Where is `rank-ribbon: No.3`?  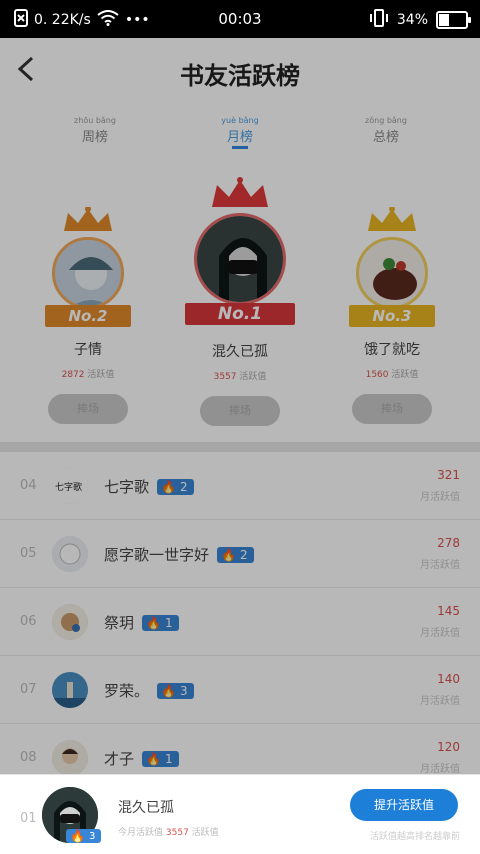
rank-ribbon: No.3 is located at coordinates (392, 316).